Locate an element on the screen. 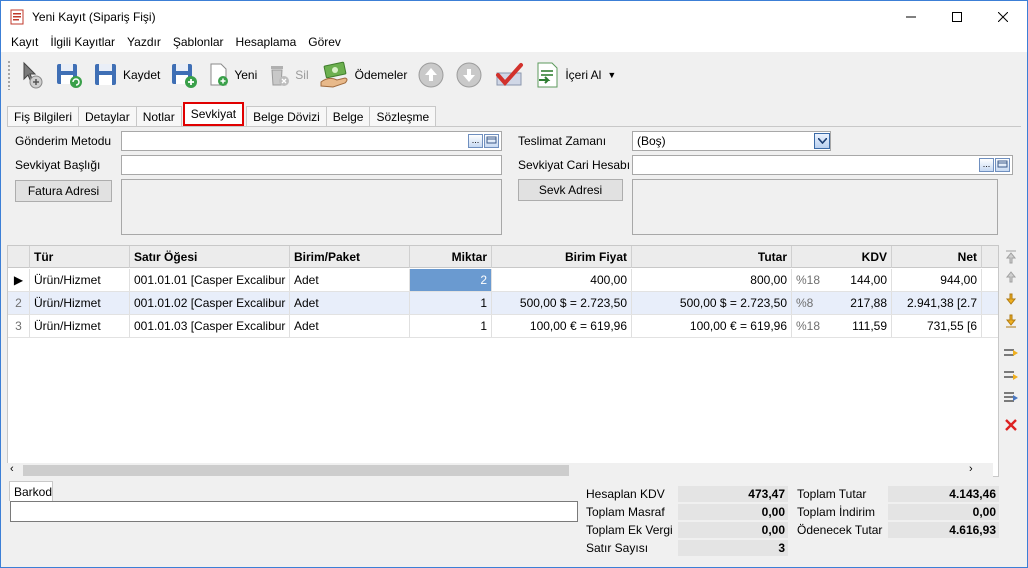  sevk-adresi-area is located at coordinates (815, 207).